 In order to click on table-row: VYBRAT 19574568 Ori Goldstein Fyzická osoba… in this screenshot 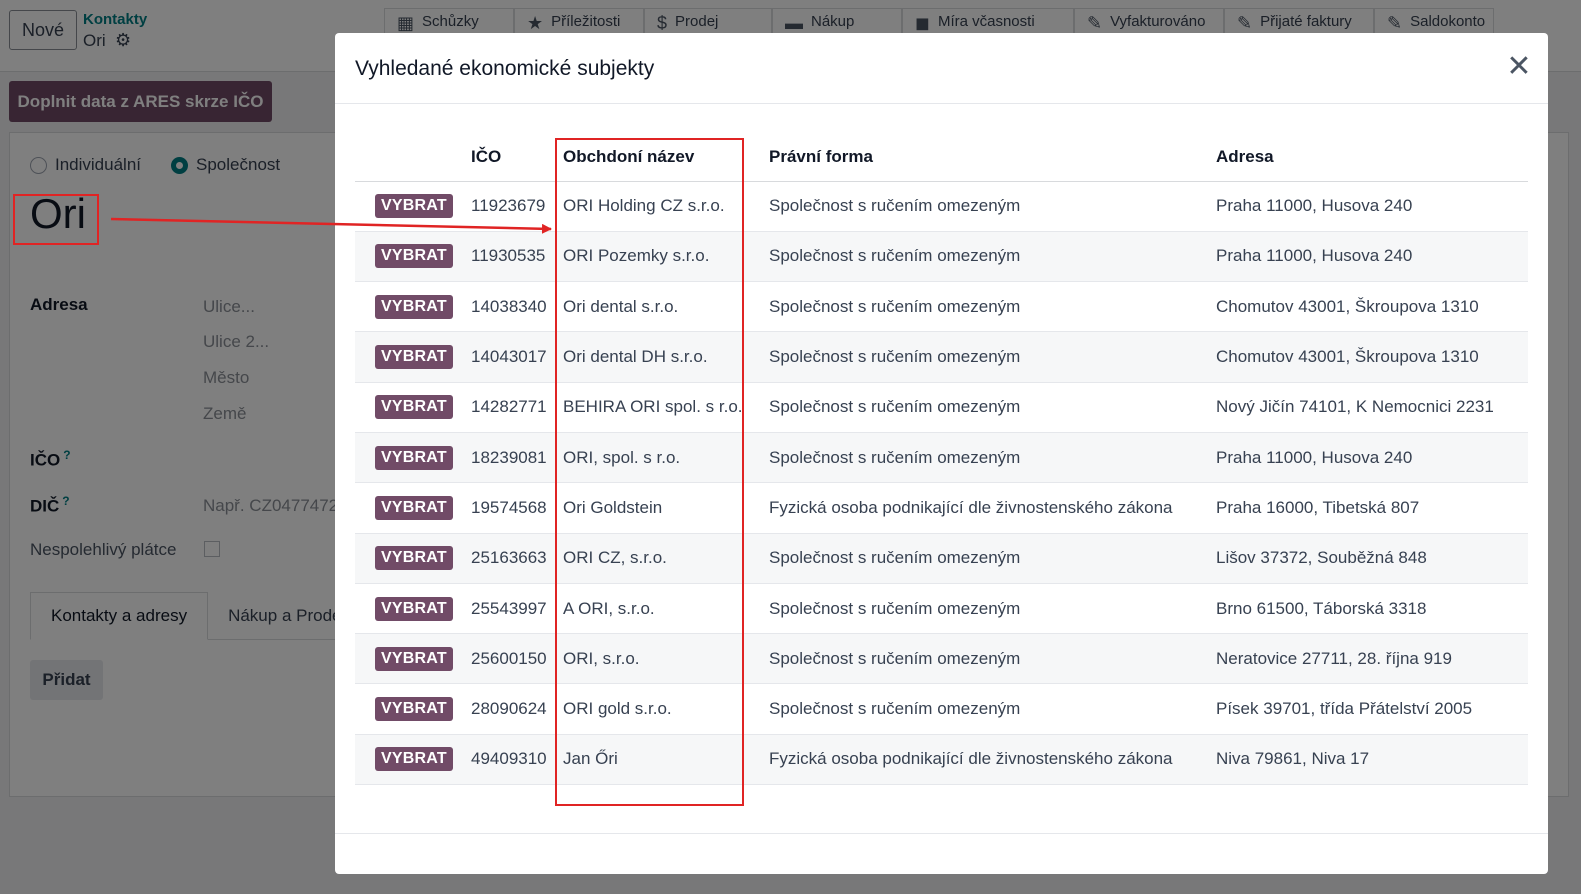, I will do `click(941, 508)`.